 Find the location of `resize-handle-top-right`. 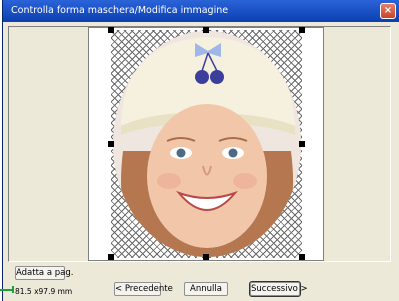

resize-handle-top-right is located at coordinates (302, 30).